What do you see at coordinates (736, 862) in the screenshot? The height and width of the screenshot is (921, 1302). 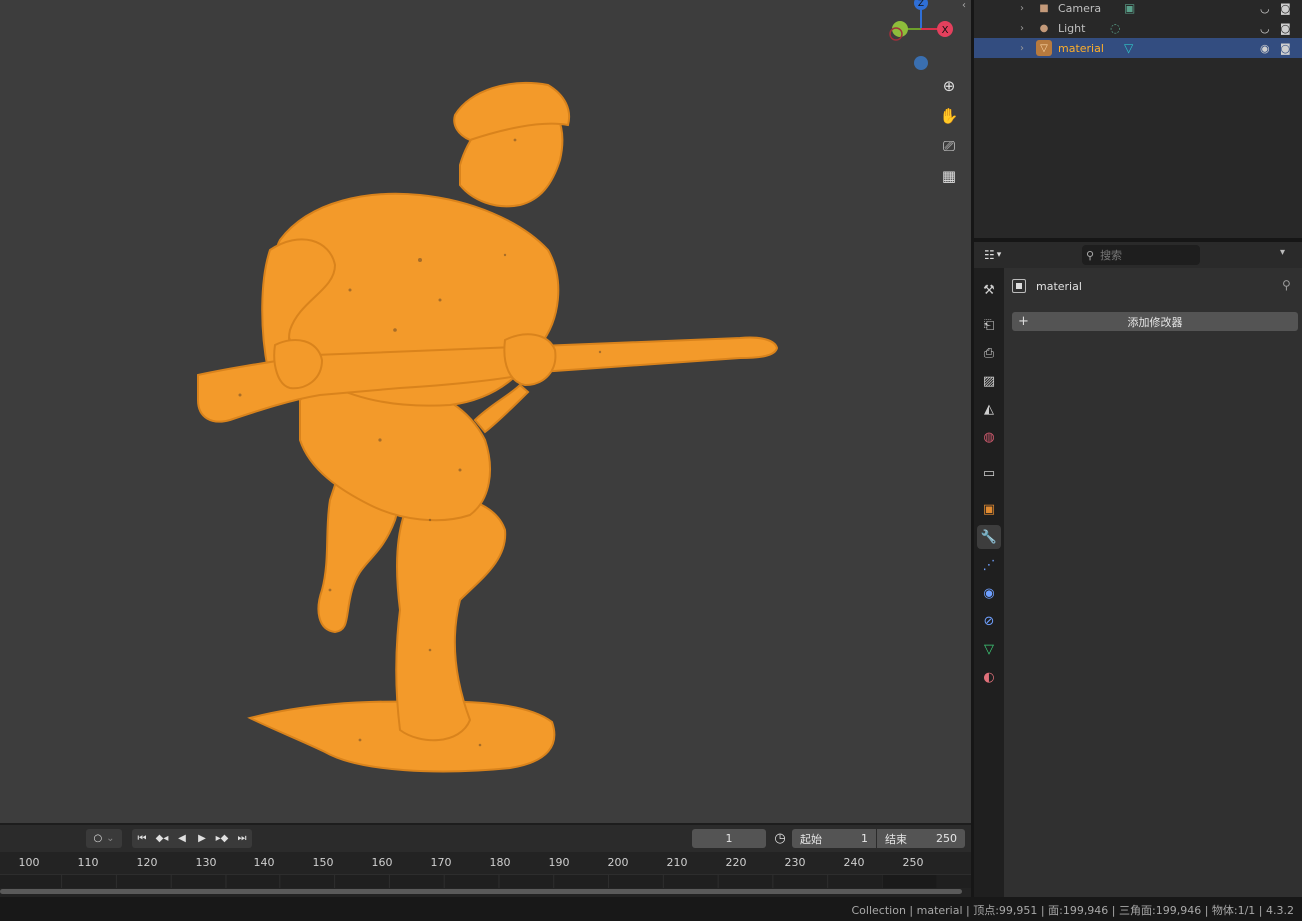 I see `tick-label: 220` at bounding box center [736, 862].